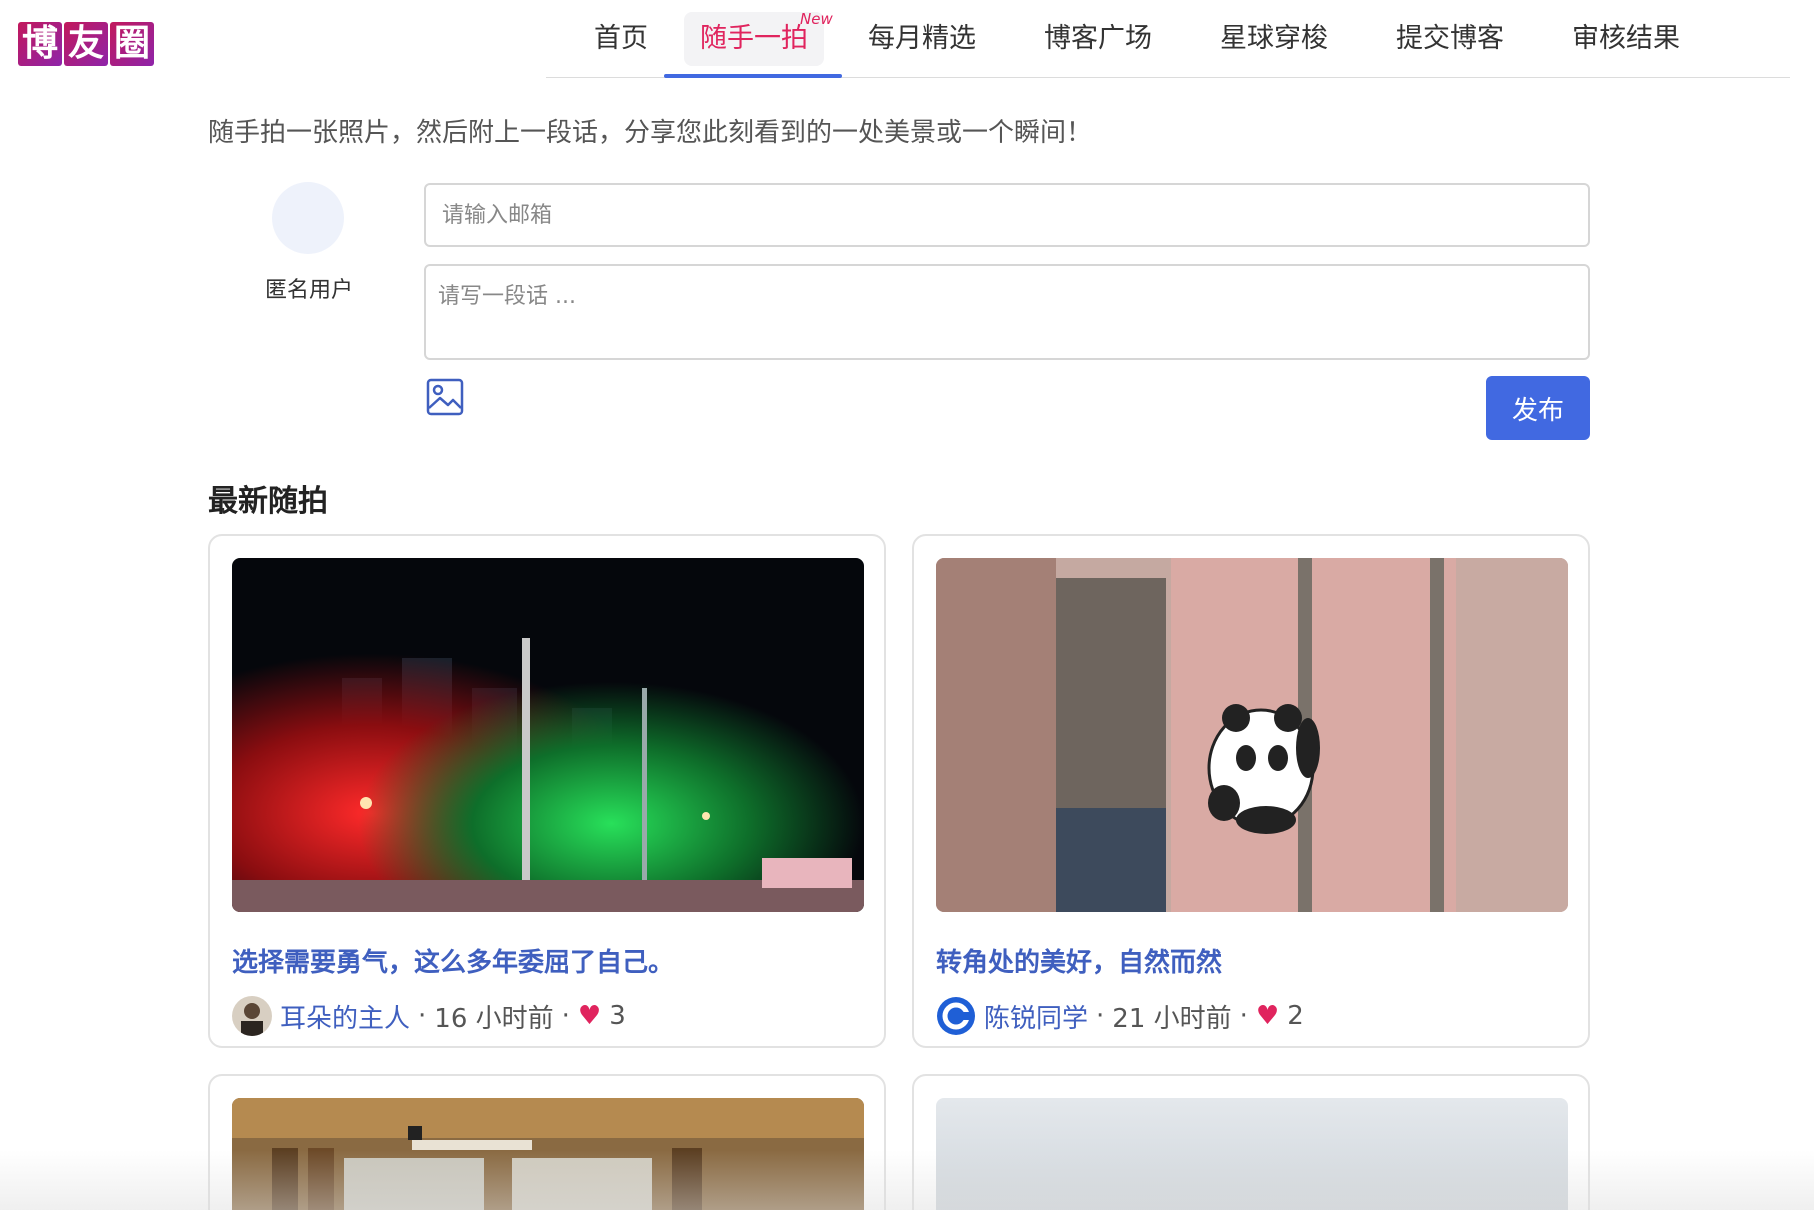 This screenshot has height=1210, width=1814. Describe the element at coordinates (40, 44) in the screenshot. I see `logo-char: 博` at that location.